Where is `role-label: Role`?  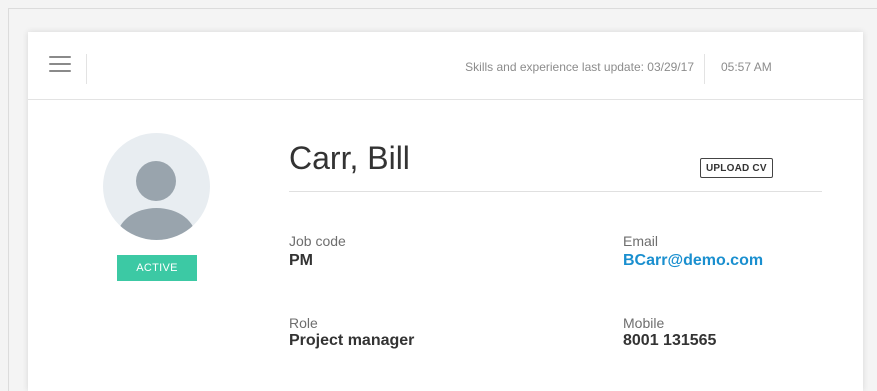 role-label: Role is located at coordinates (303, 323).